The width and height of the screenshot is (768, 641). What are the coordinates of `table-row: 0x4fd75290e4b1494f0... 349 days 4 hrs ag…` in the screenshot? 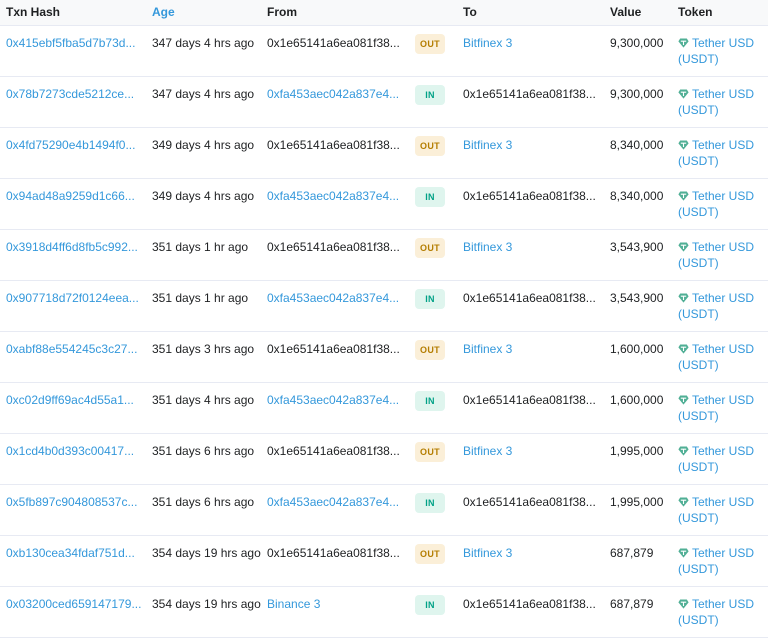 It's located at (384, 153).